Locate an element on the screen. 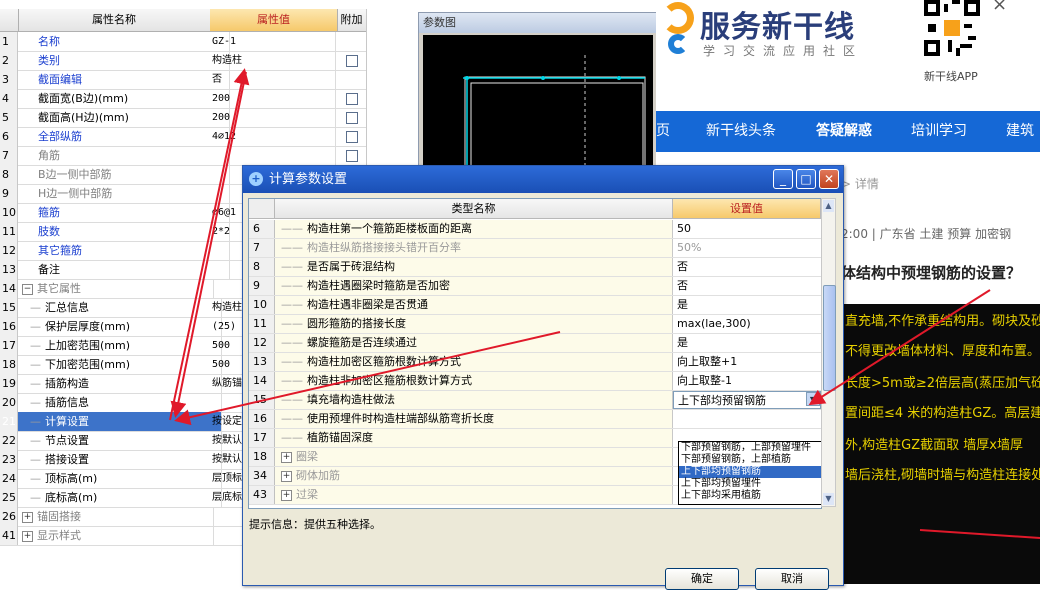  property-name: — 搭接设置 is located at coordinates (120, 459).